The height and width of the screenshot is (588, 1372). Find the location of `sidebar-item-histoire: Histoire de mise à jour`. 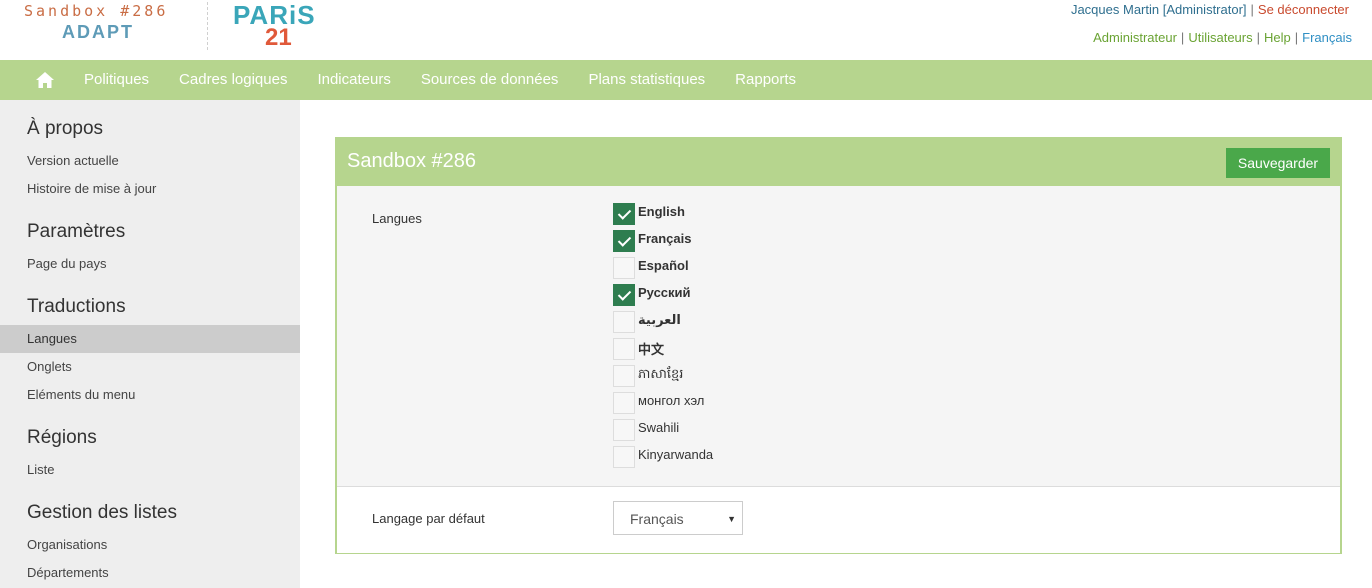

sidebar-item-histoire: Histoire de mise à jour is located at coordinates (150, 189).